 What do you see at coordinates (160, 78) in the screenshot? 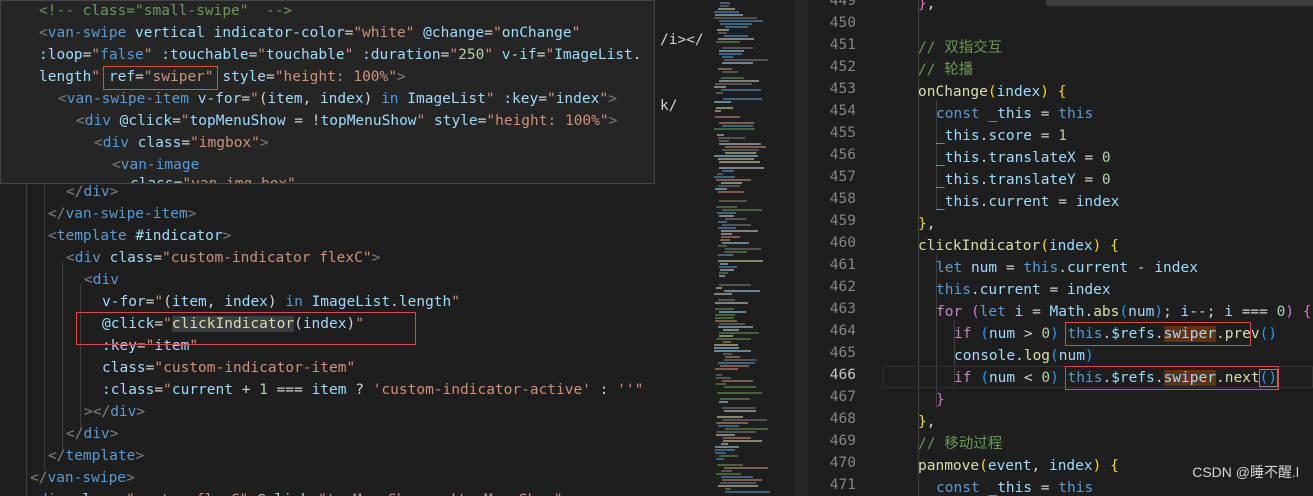
I see `highlight-box-ref` at bounding box center [160, 78].